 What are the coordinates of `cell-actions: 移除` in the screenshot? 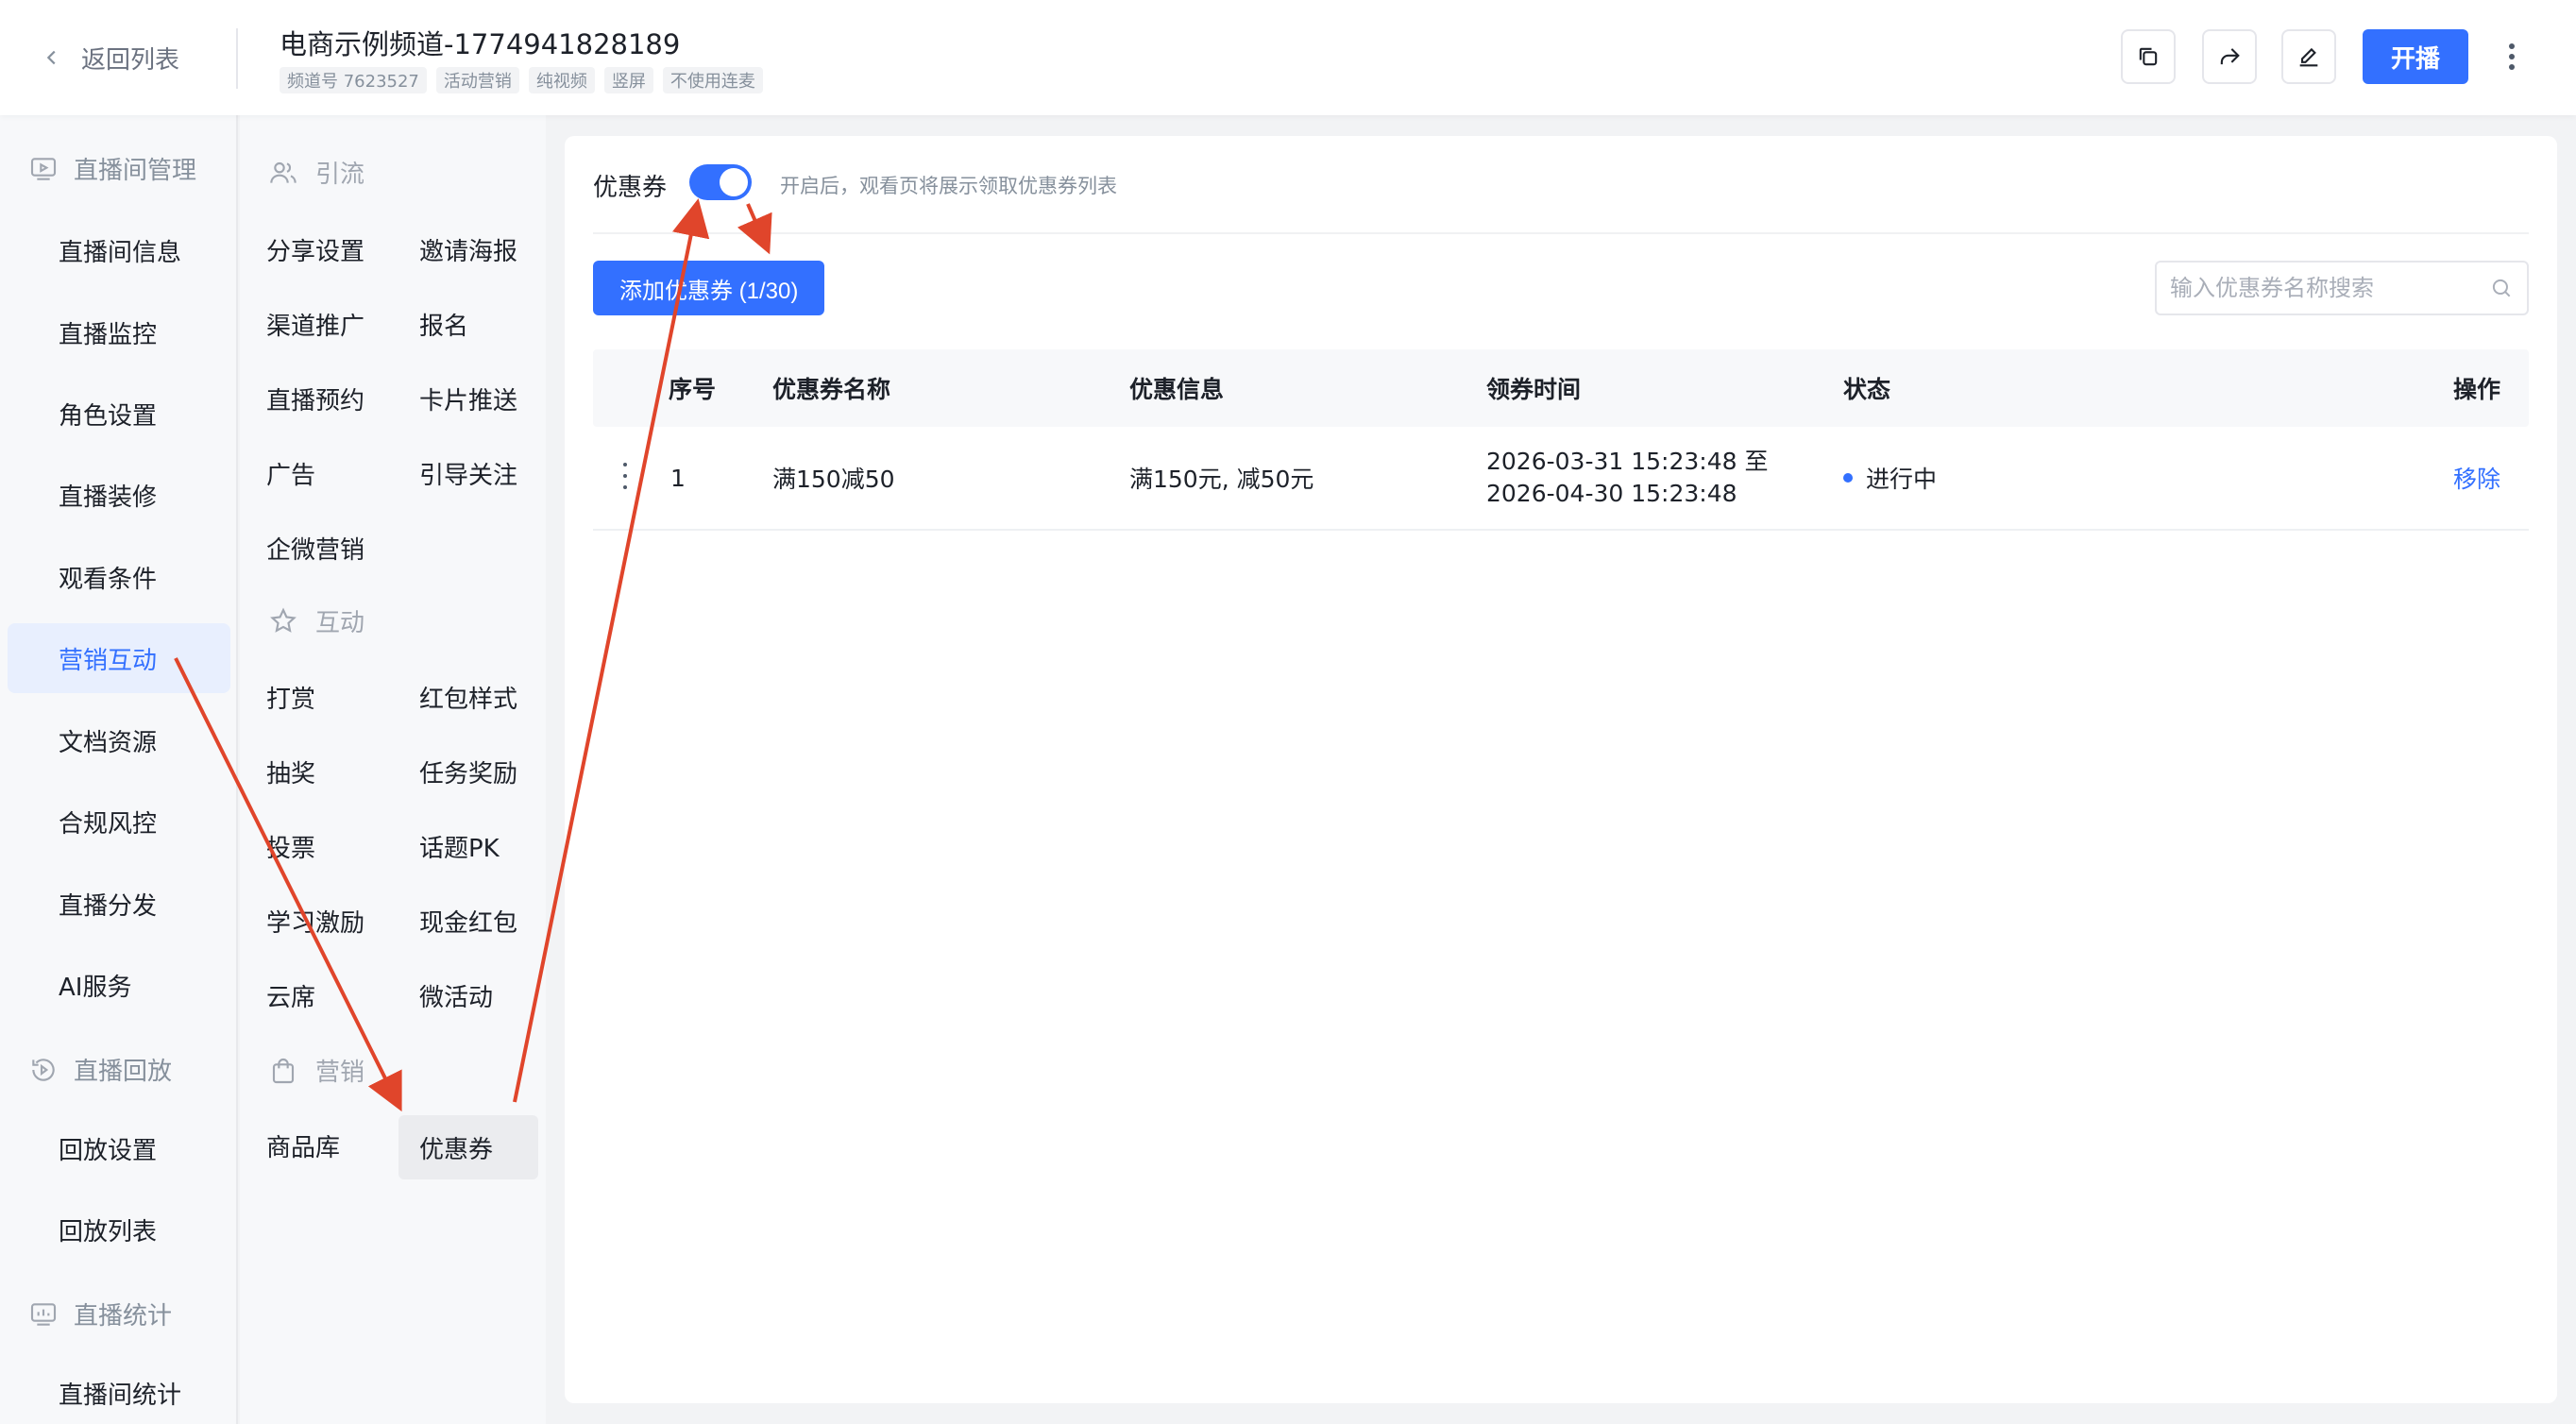 It's located at (2476, 478).